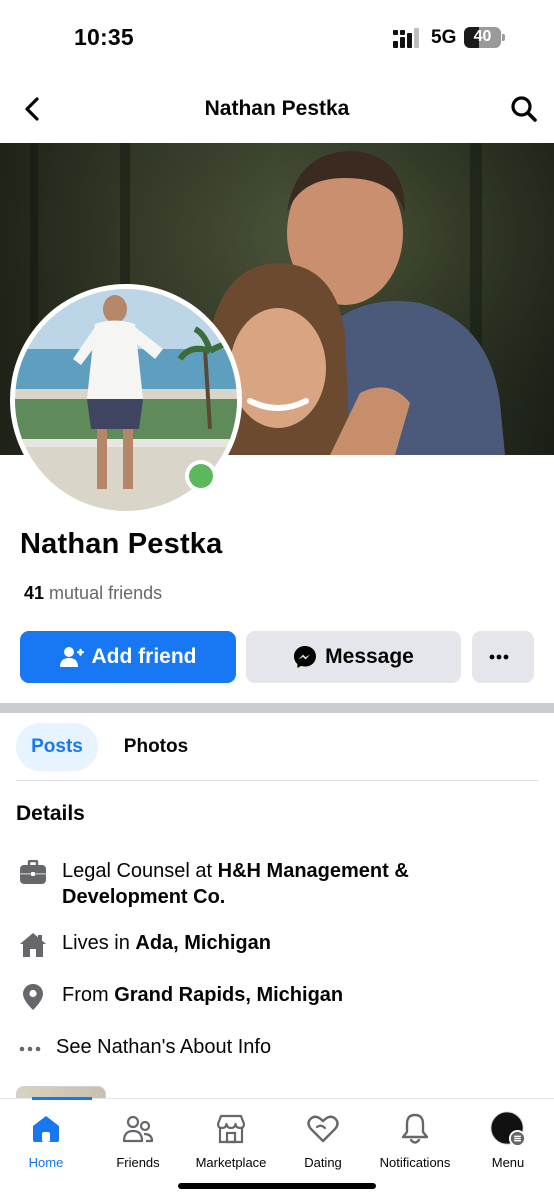 The height and width of the screenshot is (1200, 554). I want to click on menu-avatar-icon, so click(508, 1129).